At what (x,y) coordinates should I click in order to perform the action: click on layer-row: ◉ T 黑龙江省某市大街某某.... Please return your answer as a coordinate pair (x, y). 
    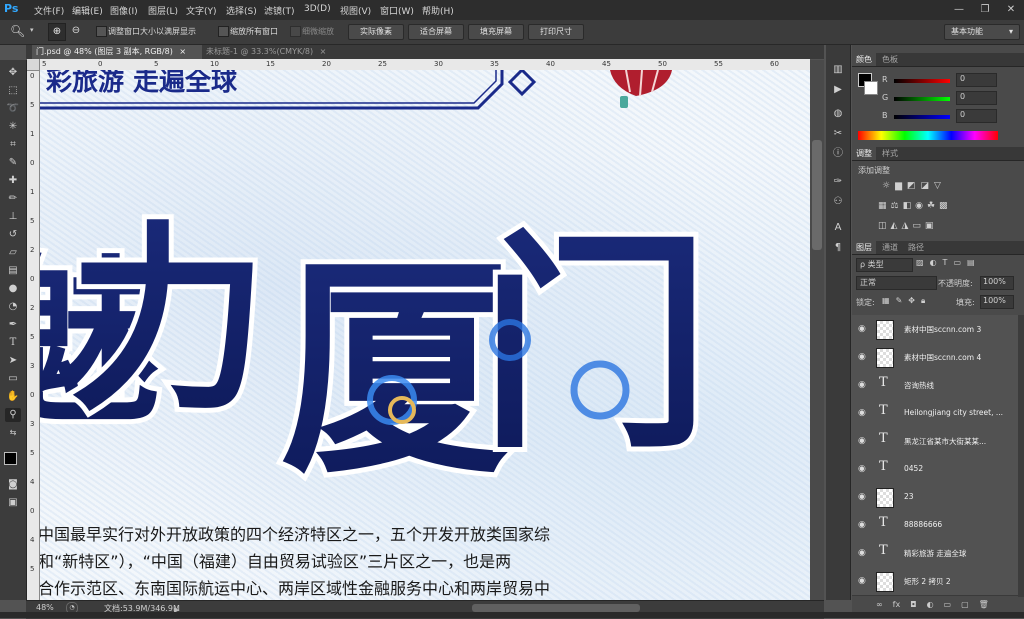
    Looking at the image, I should click on (935, 441).